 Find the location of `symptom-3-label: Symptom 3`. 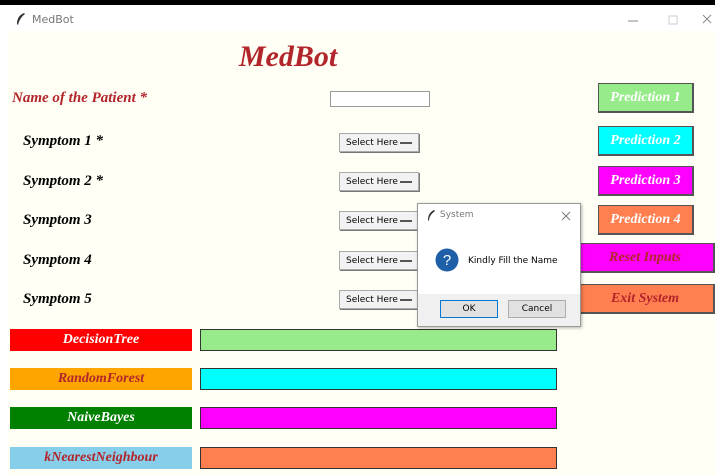

symptom-3-label: Symptom 3 is located at coordinates (57, 220).